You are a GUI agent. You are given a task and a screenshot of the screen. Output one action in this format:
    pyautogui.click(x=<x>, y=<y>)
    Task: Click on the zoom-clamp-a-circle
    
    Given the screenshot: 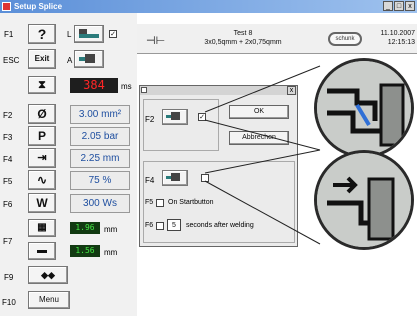 What is the action you would take?
    pyautogui.click(x=364, y=108)
    